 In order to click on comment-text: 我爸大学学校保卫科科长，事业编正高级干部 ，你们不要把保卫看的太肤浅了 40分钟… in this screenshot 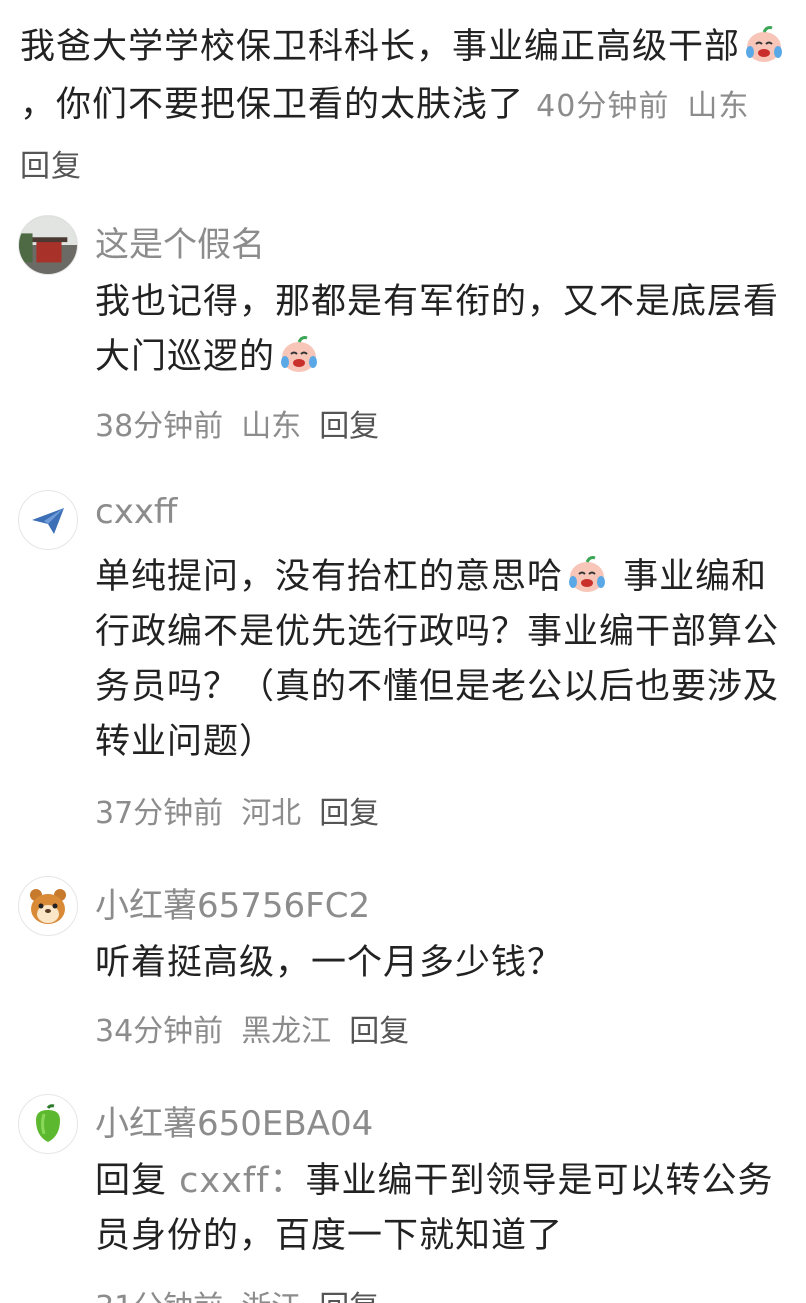, I will do `click(405, 107)`.